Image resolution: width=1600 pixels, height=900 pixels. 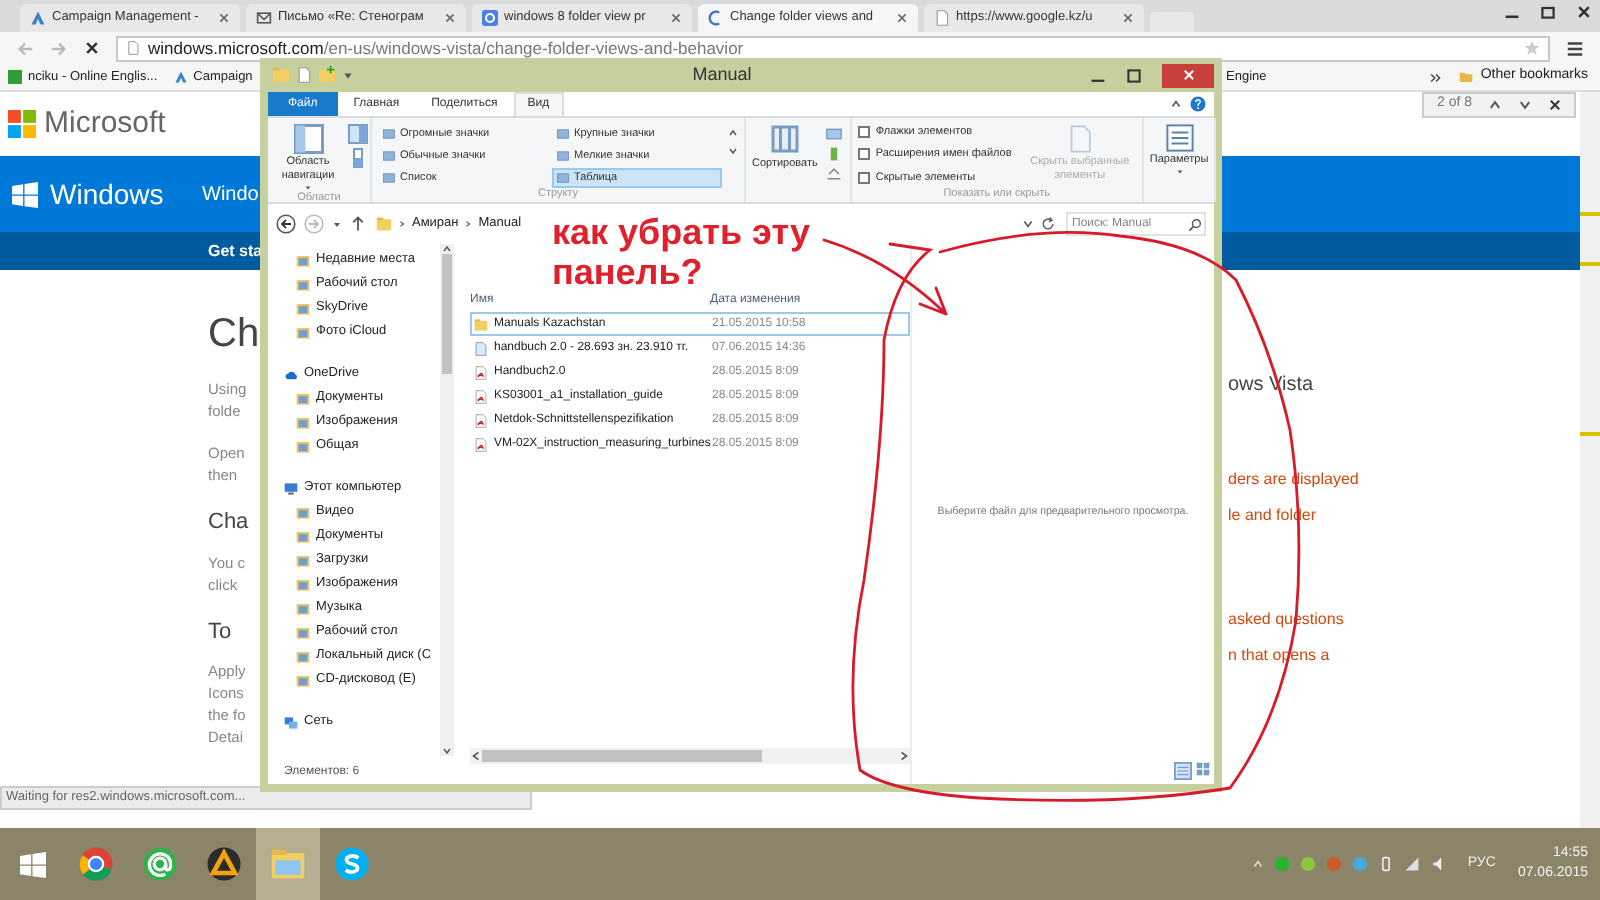 I want to click on triangle-app-icon, so click(x=224, y=864).